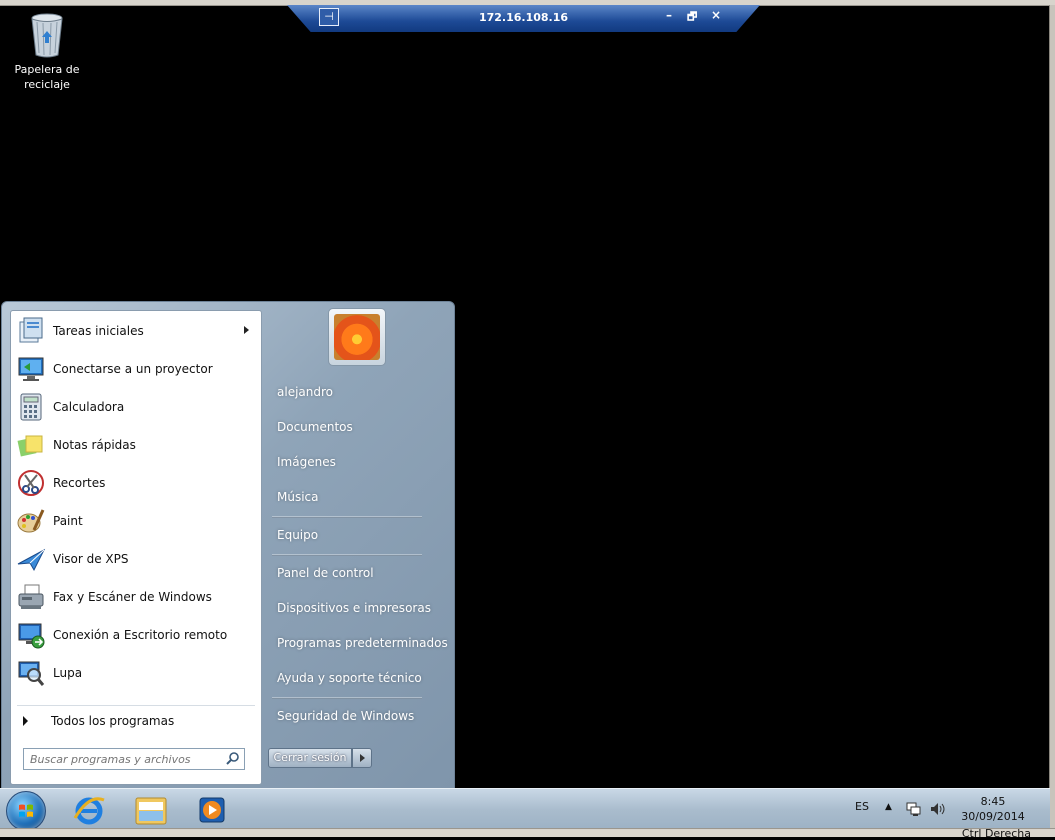  Describe the element at coordinates (31, 330) in the screenshot. I see `getting-started-icon` at that location.